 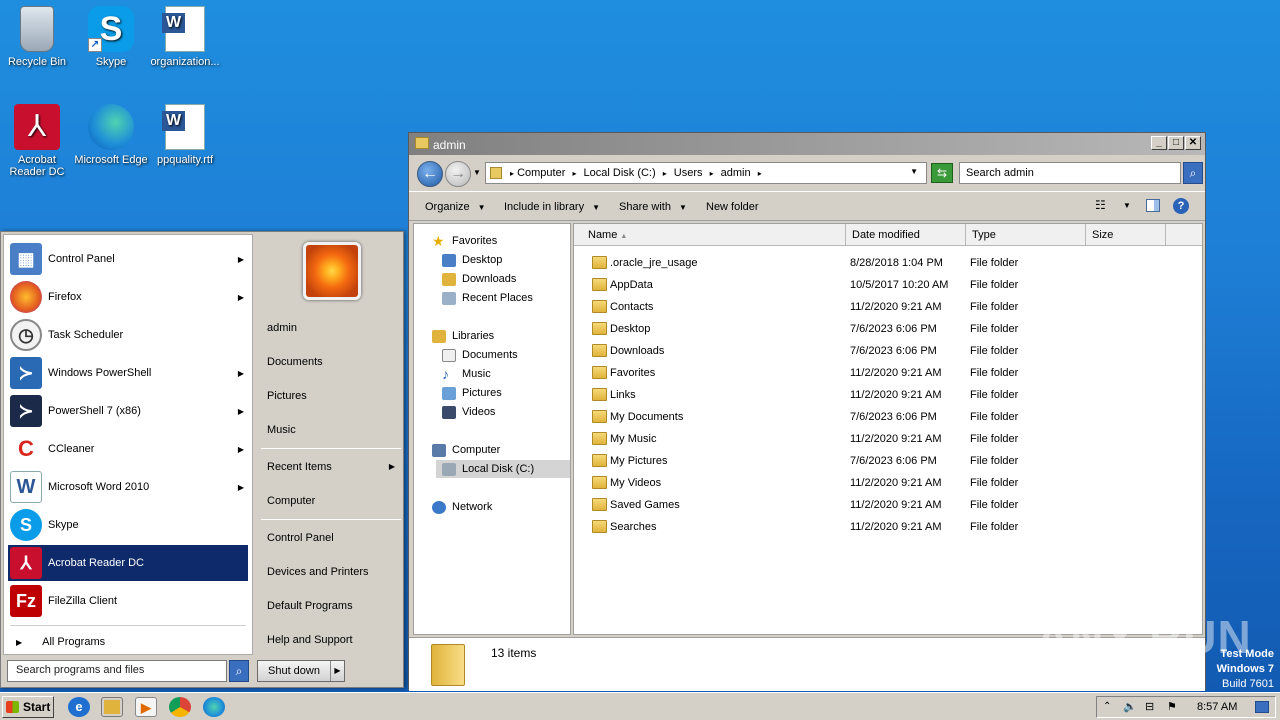 I want to click on view-options-dropdown-icon: ▼, so click(x=1127, y=205).